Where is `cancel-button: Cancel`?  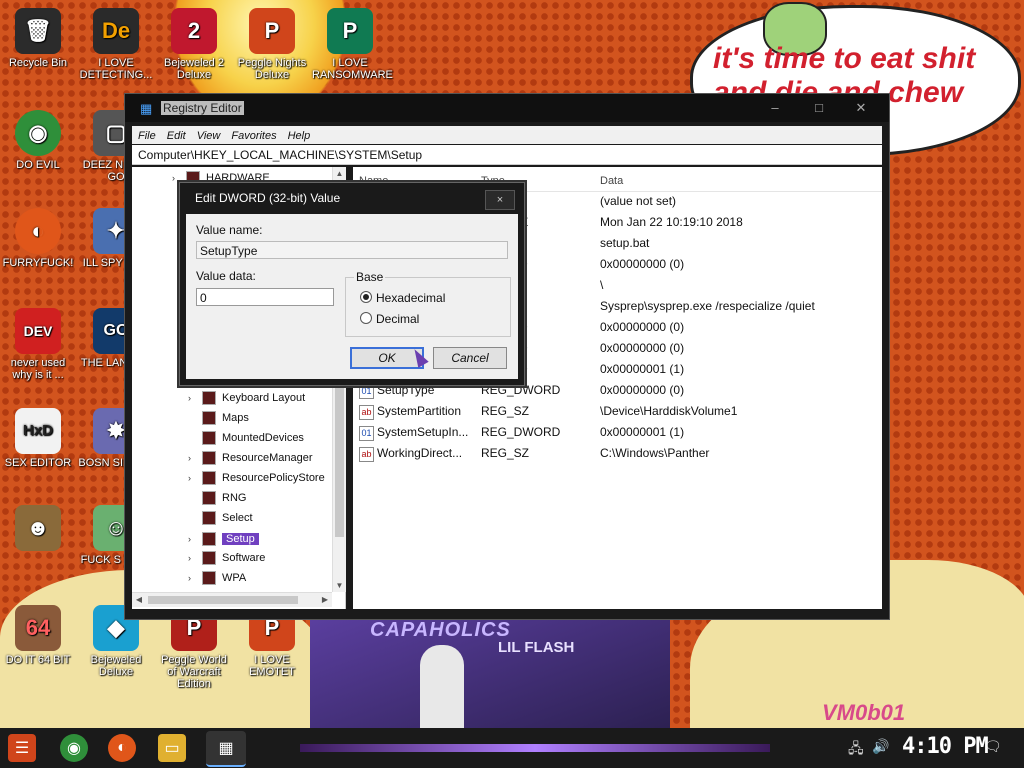
cancel-button: Cancel is located at coordinates (470, 358).